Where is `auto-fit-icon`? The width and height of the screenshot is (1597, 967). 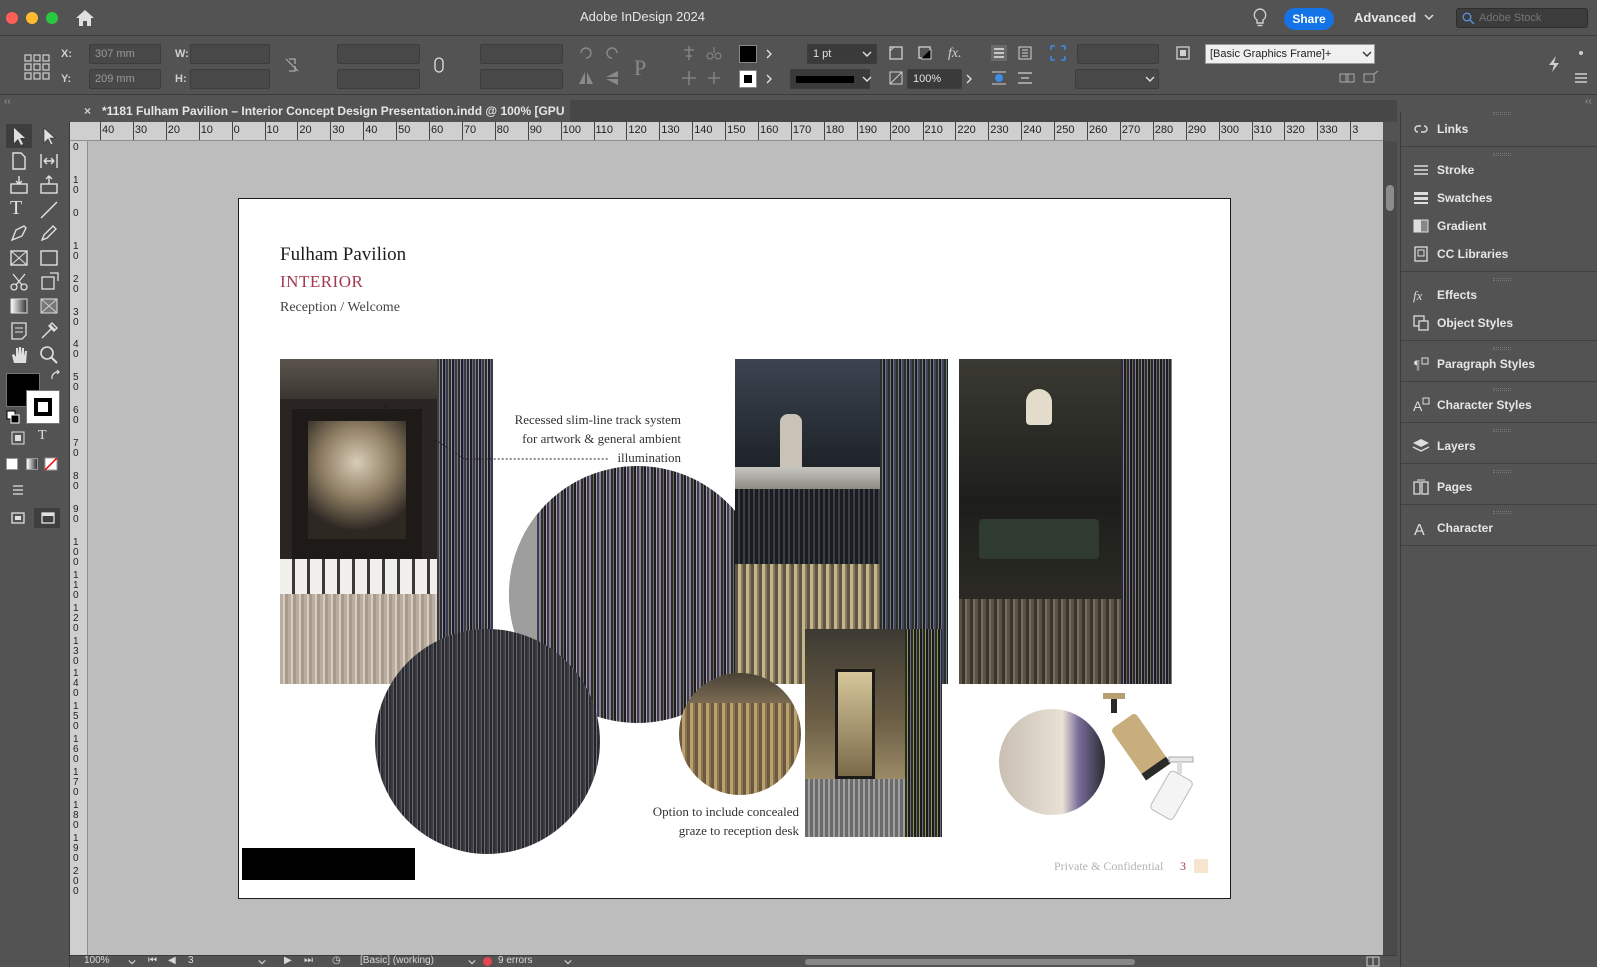 auto-fit-icon is located at coordinates (1058, 53).